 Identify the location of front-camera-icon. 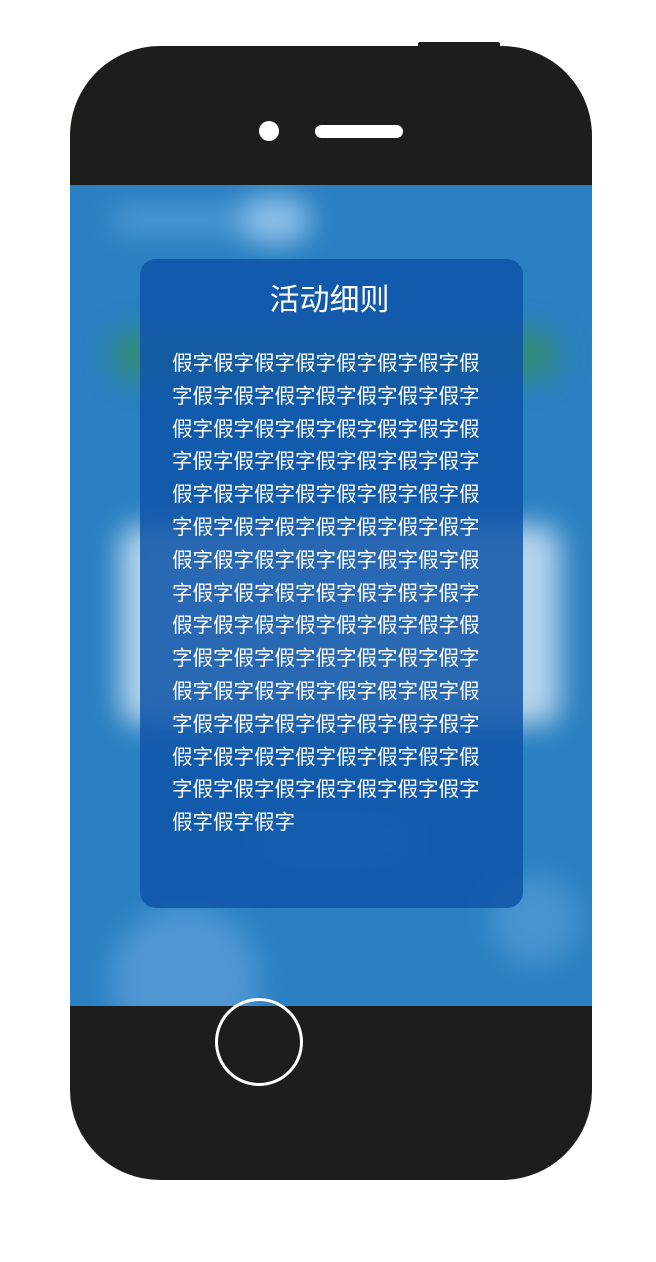
(269, 131).